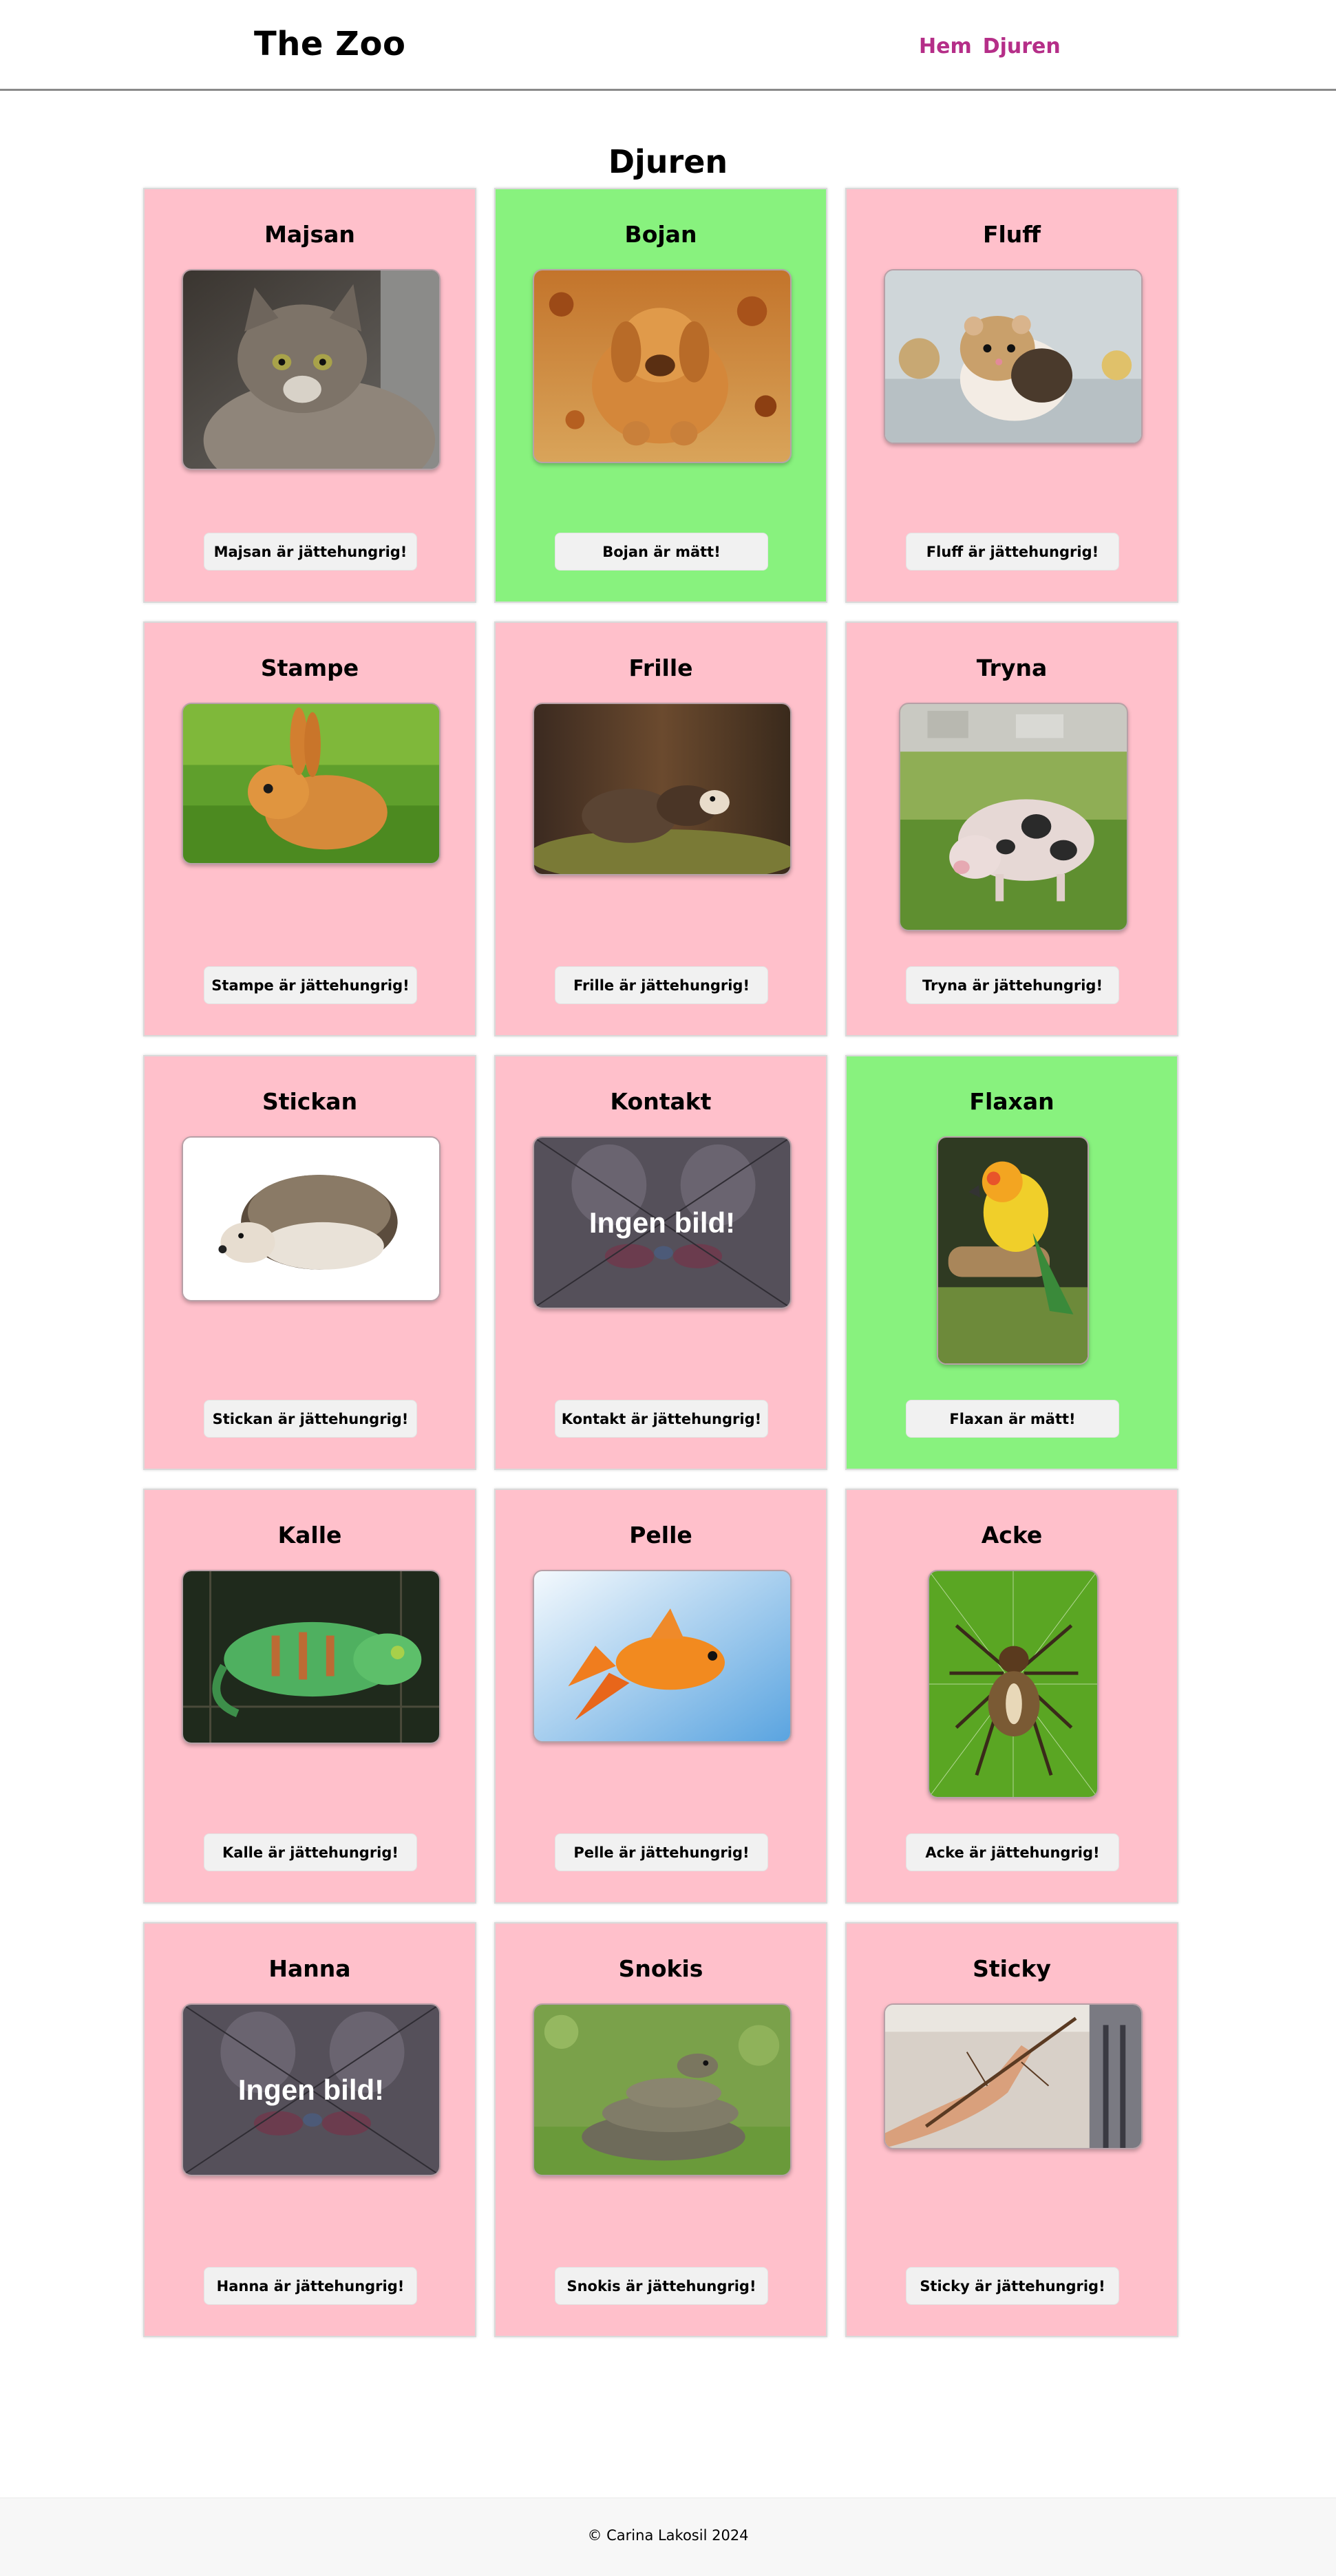 The height and width of the screenshot is (2576, 1336). I want to click on feed-status-button: Majsan är jättehungrig!, so click(310, 552).